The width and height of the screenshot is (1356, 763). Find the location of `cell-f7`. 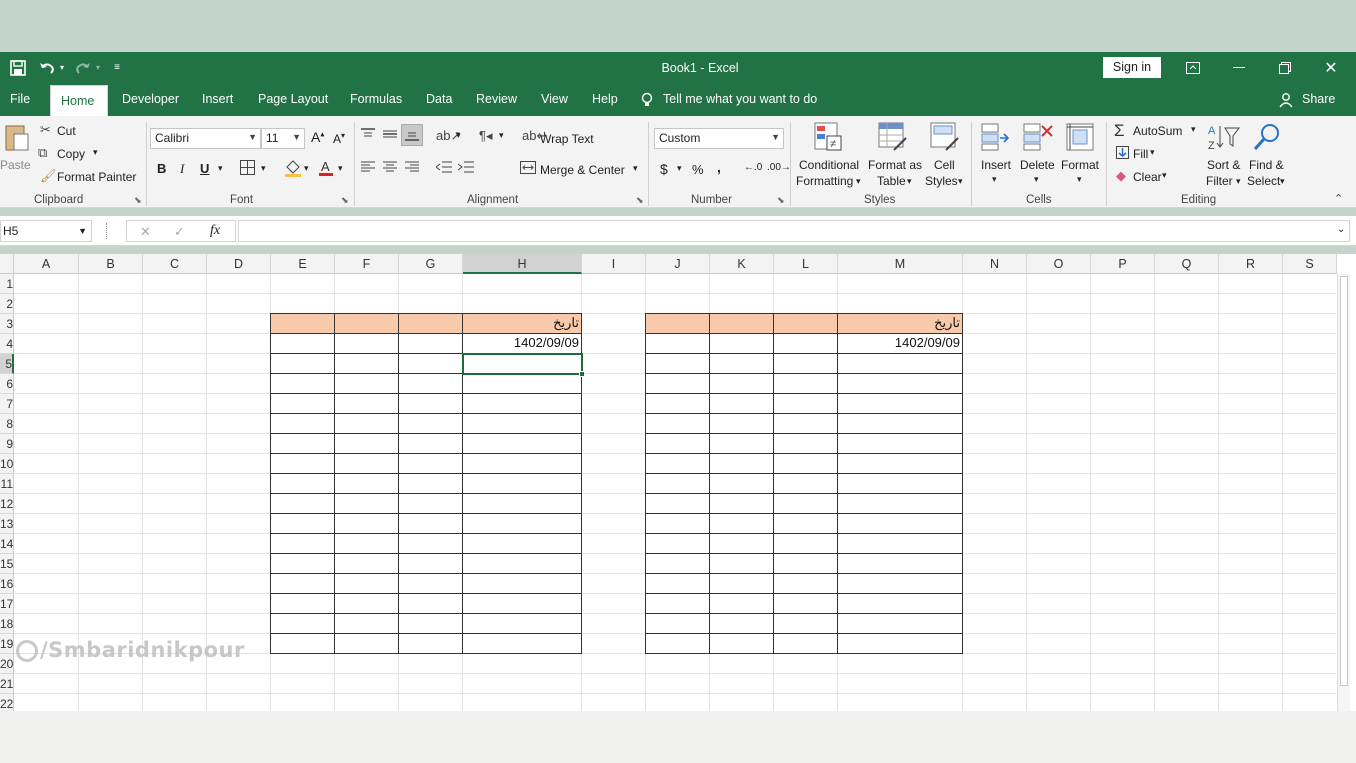

cell-f7 is located at coordinates (366, 403).